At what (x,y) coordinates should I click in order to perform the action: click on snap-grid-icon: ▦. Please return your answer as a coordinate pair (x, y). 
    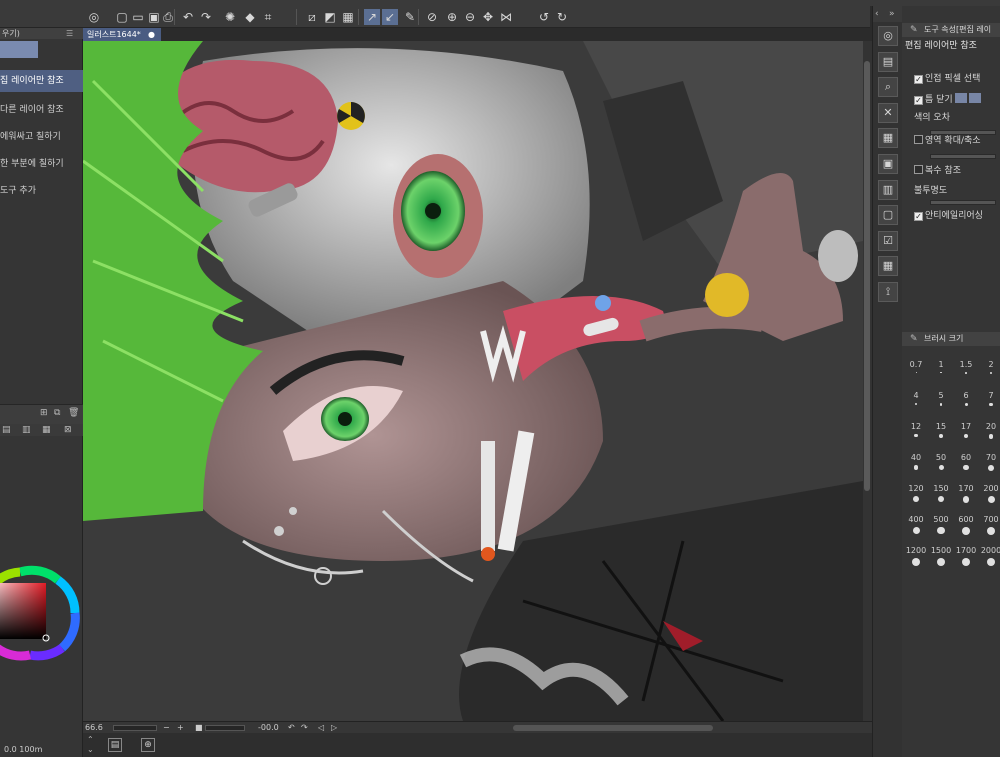
    Looking at the image, I should click on (348, 17).